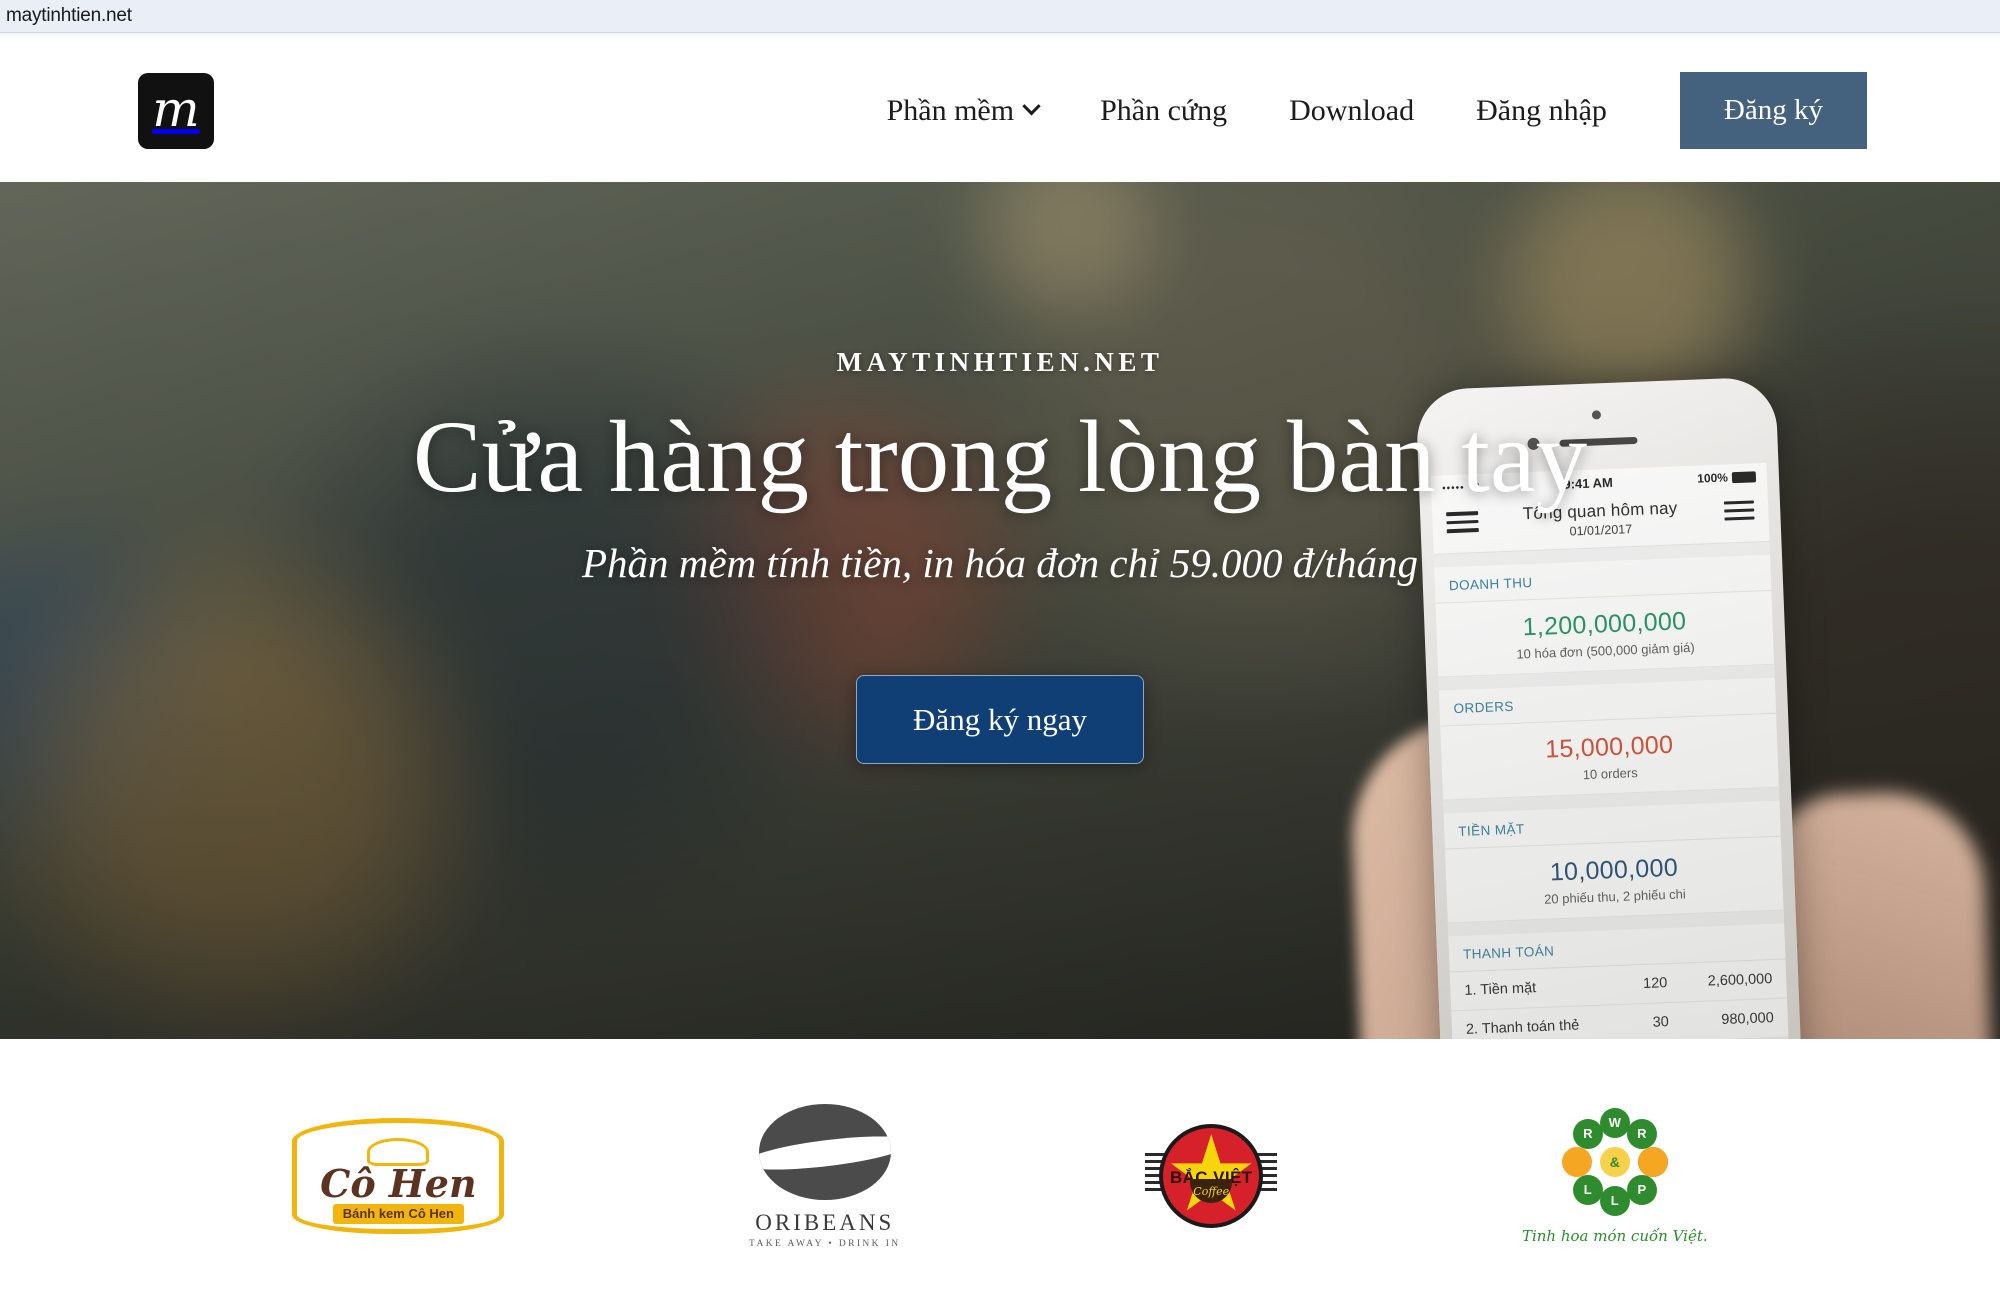 The width and height of the screenshot is (2000, 1307). What do you see at coordinates (824, 1151) in the screenshot?
I see `coffee-bean-icon` at bounding box center [824, 1151].